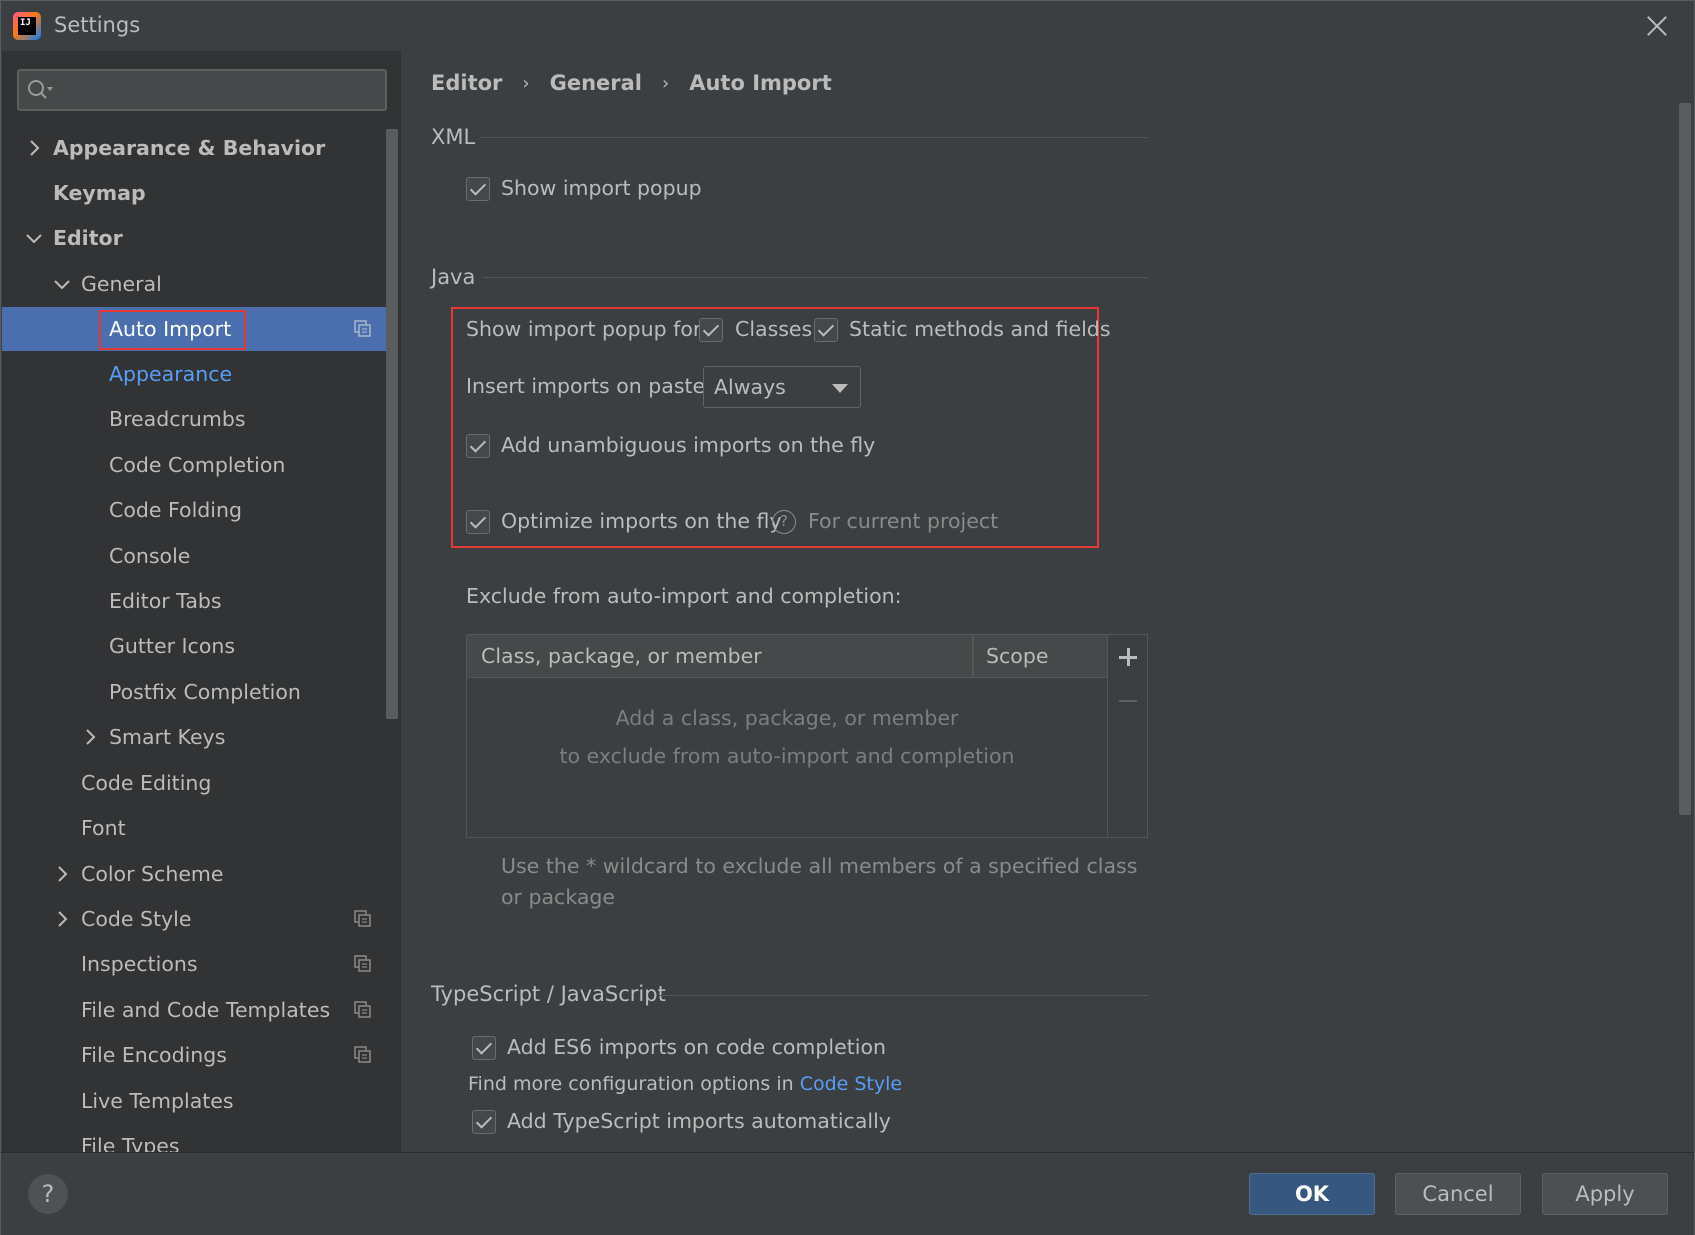 The width and height of the screenshot is (1695, 1235). What do you see at coordinates (194, 193) in the screenshot?
I see `tree-item-keymap: Keymap` at bounding box center [194, 193].